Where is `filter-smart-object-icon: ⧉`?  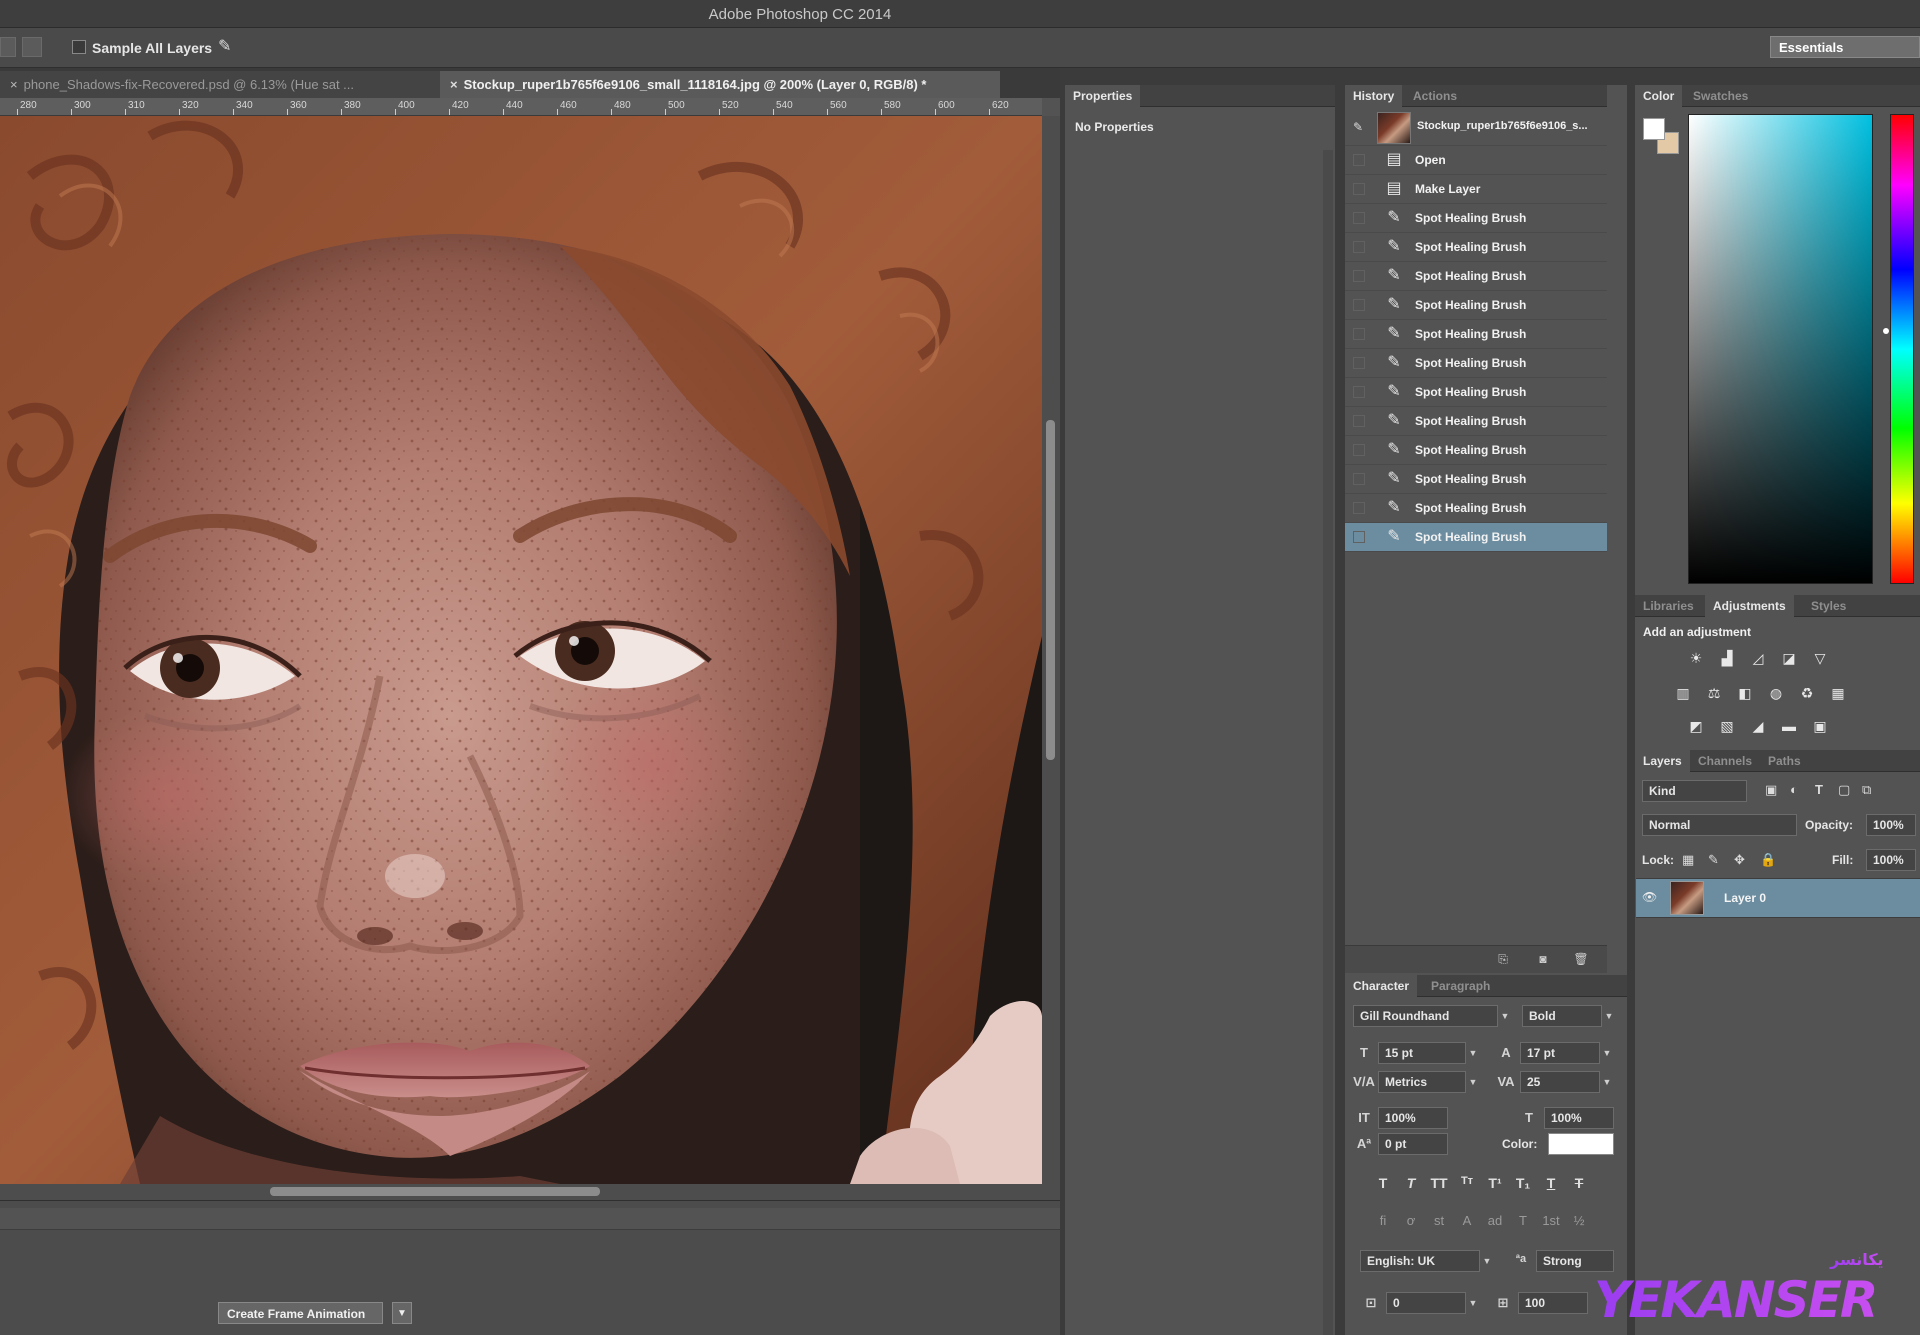 filter-smart-object-icon: ⧉ is located at coordinates (1866, 790).